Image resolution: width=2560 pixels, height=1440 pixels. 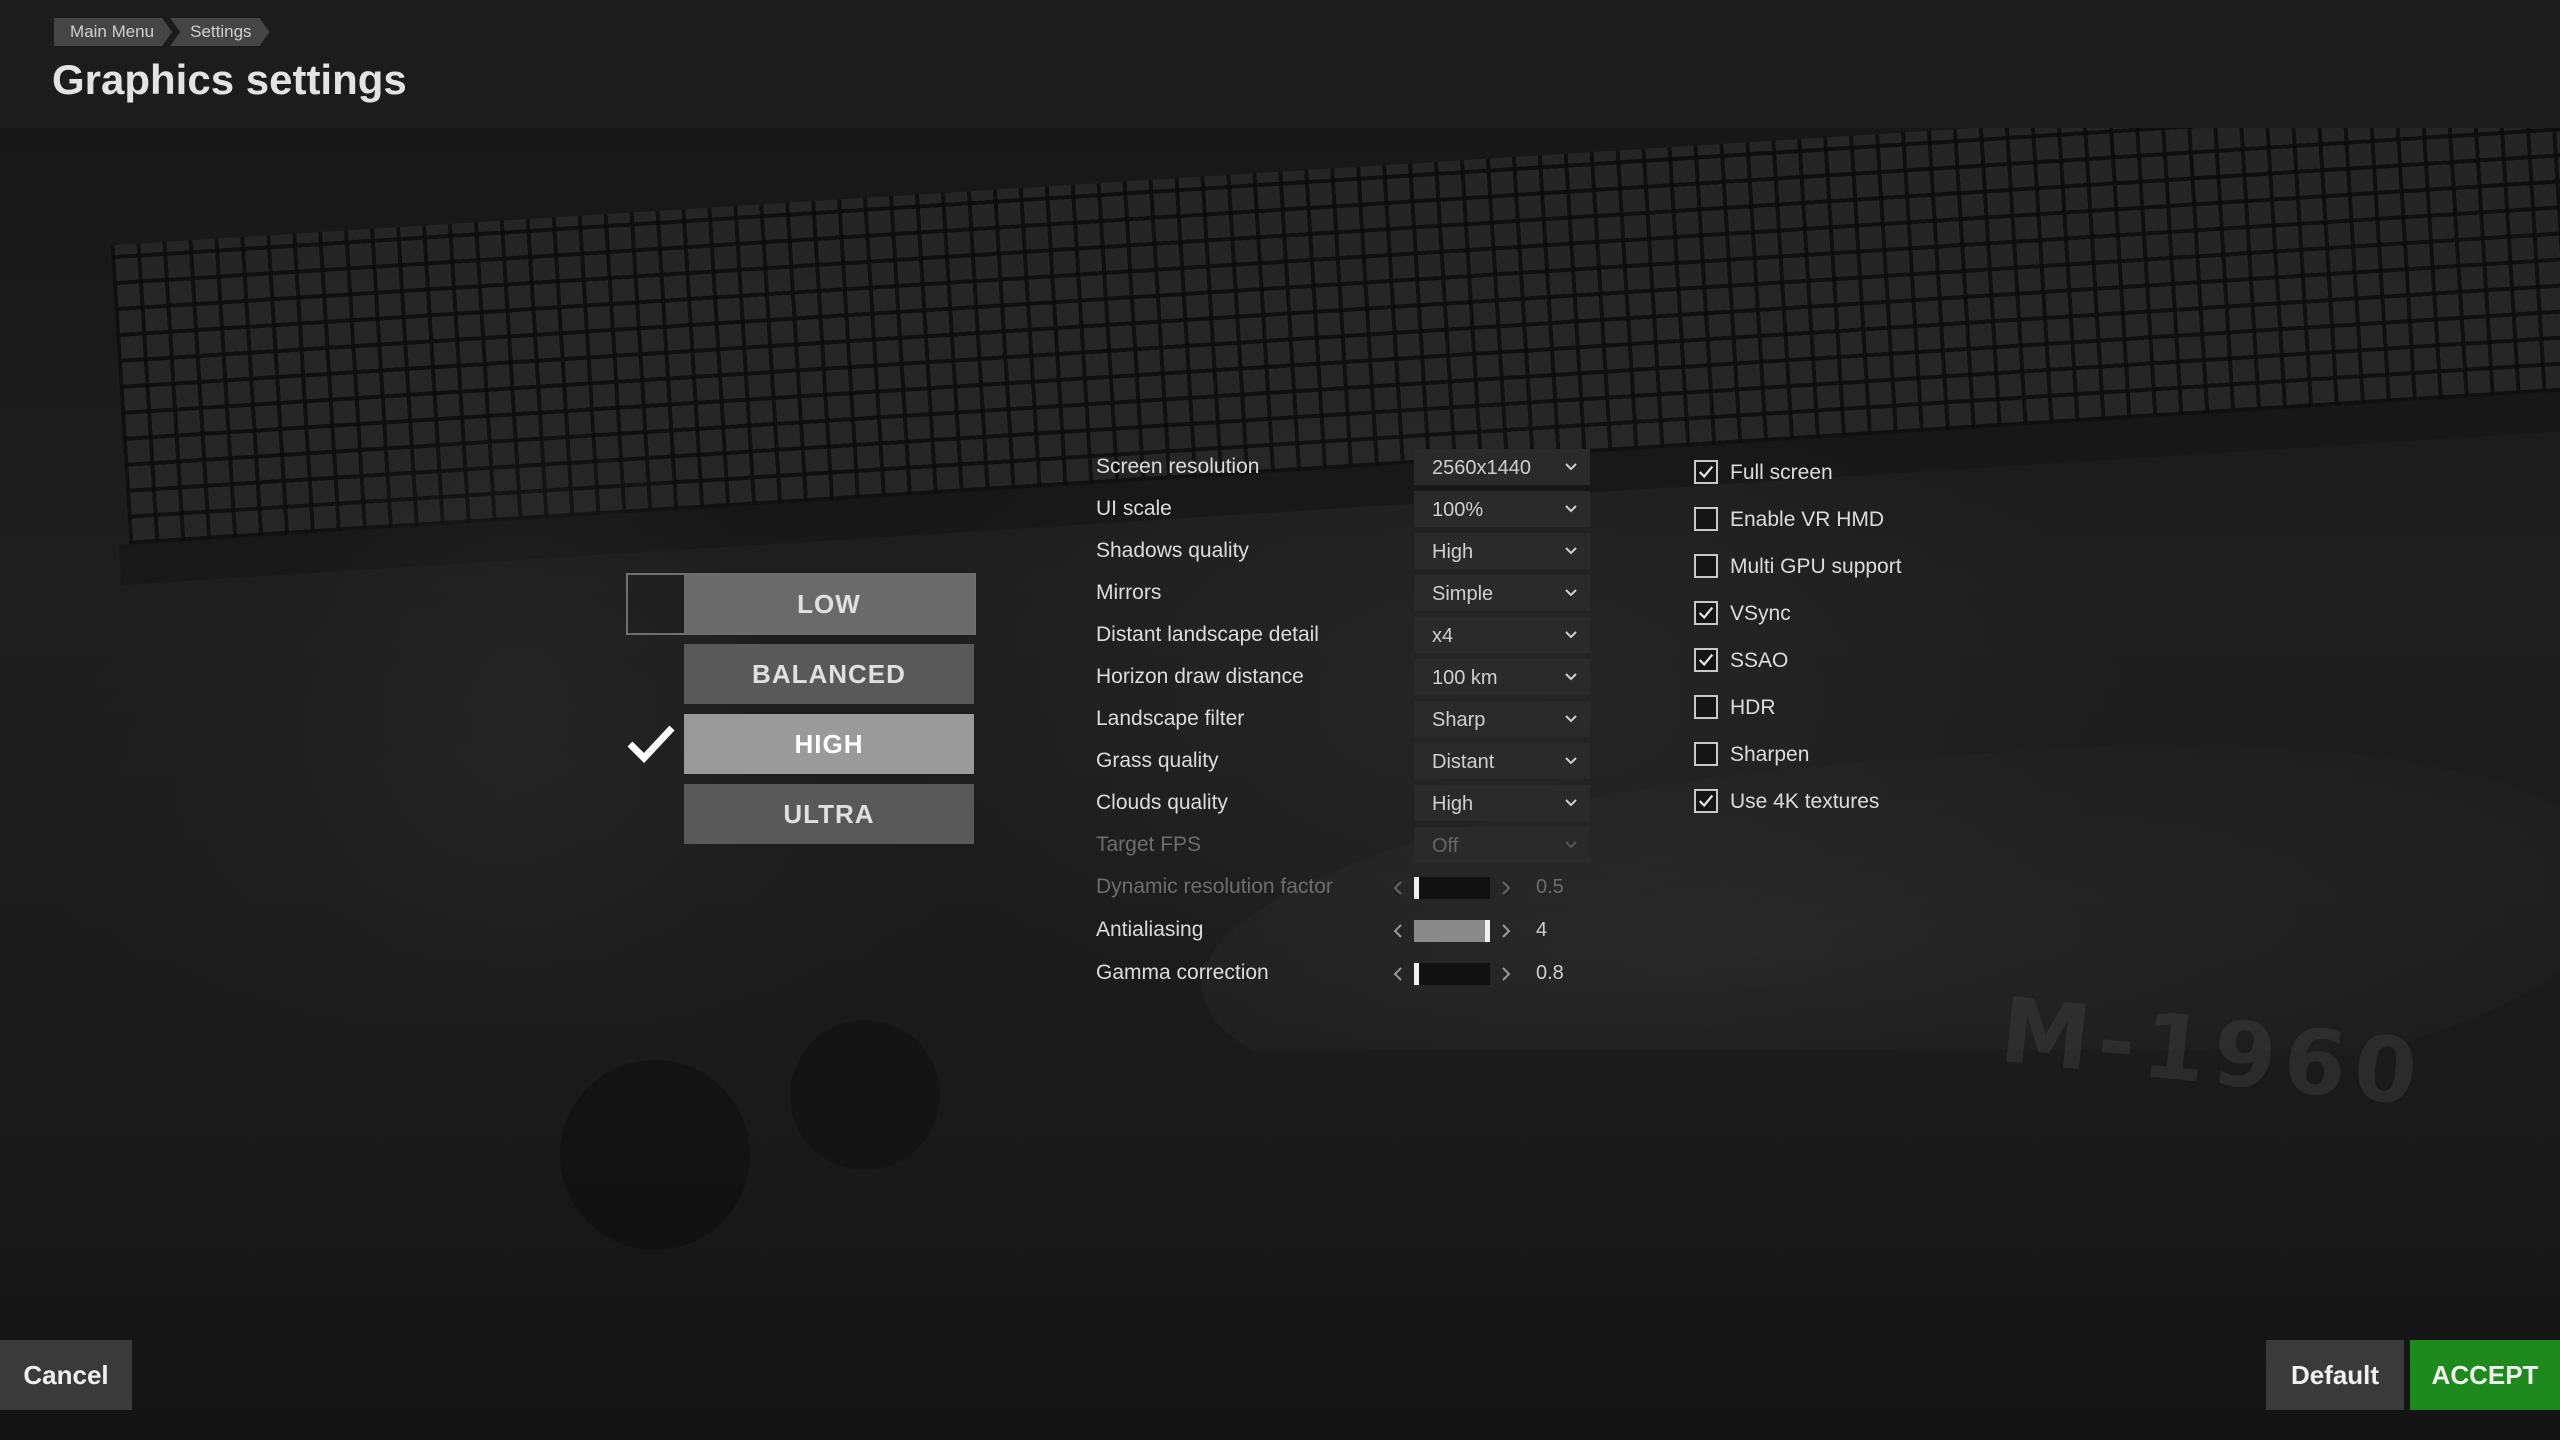 I want to click on dropdown-value: 100%, so click(x=1458, y=510).